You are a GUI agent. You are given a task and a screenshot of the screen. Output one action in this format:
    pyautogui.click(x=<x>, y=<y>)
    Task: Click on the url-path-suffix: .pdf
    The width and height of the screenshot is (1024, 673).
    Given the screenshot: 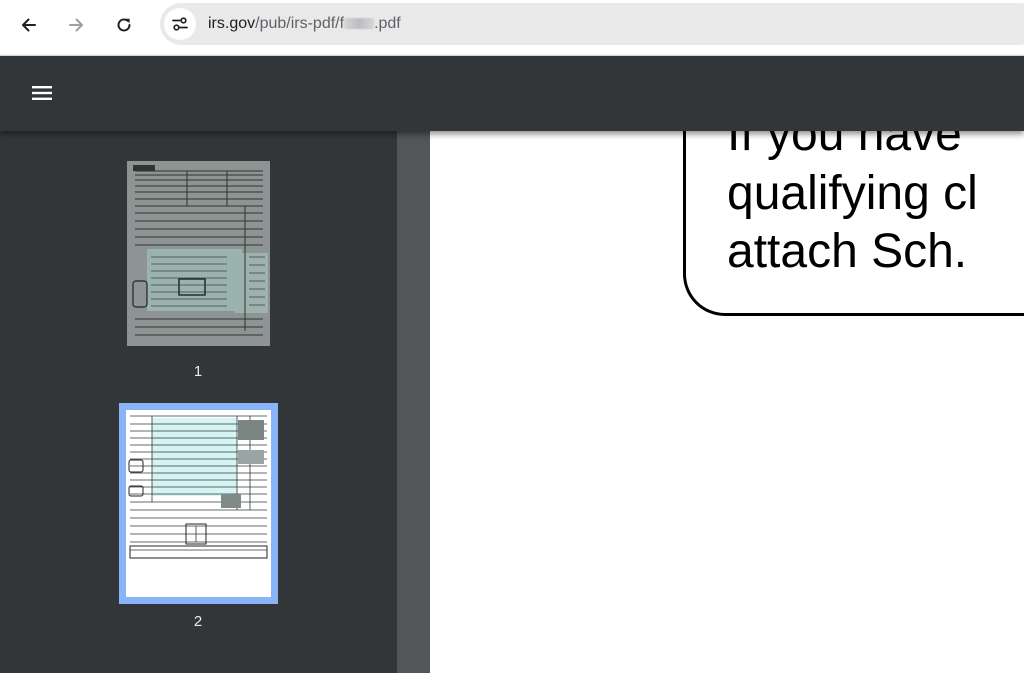 What is the action you would take?
    pyautogui.click(x=387, y=23)
    